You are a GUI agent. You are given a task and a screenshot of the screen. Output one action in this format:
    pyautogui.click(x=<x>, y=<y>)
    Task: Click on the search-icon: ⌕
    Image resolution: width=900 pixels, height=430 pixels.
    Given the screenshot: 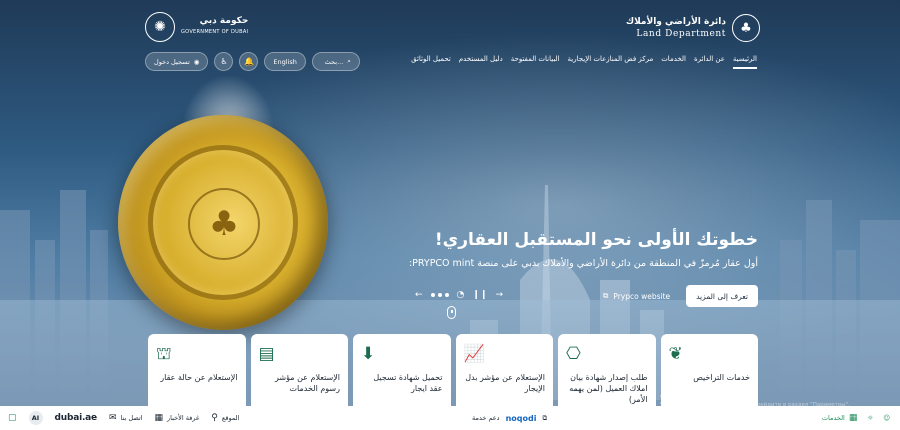 What is the action you would take?
    pyautogui.click(x=349, y=61)
    